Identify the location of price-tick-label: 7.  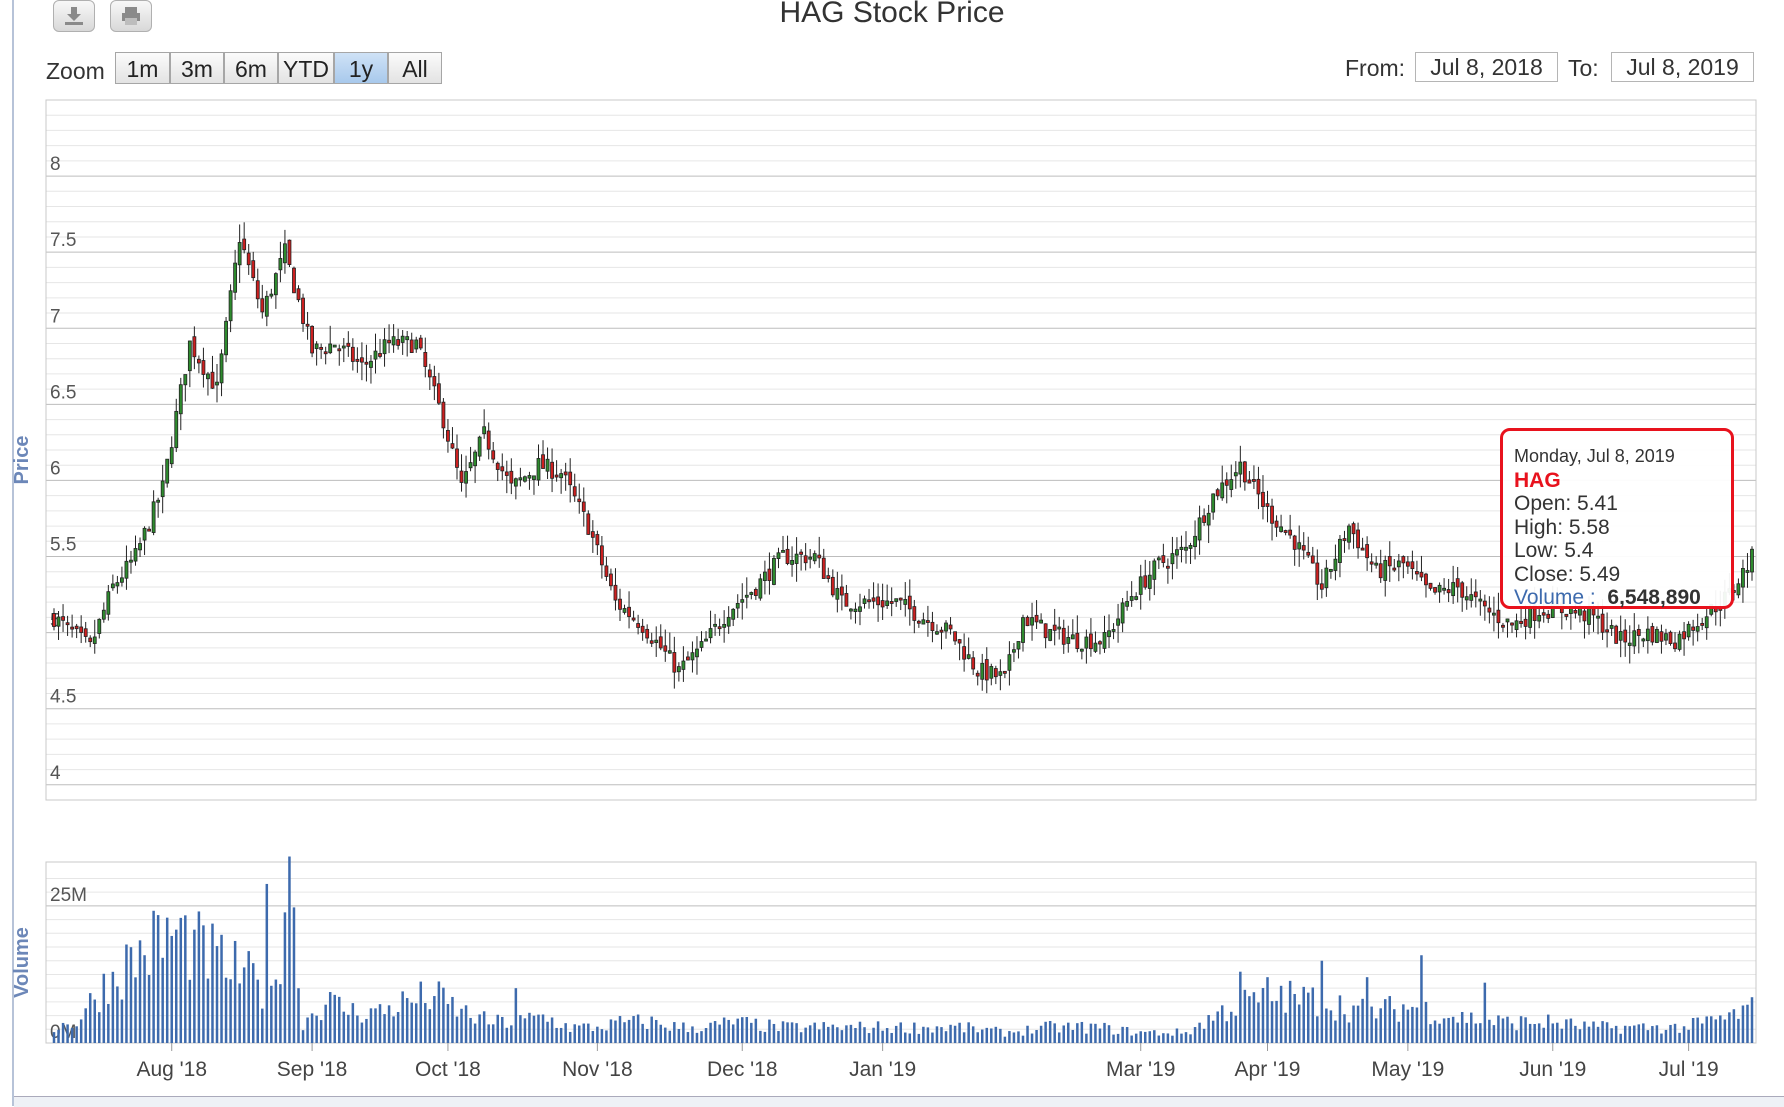
(55, 316).